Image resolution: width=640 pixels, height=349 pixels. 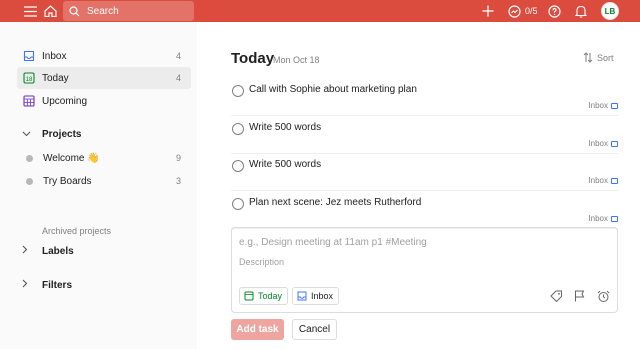 What do you see at coordinates (55, 78) in the screenshot?
I see `sidebar-item-label: Today` at bounding box center [55, 78].